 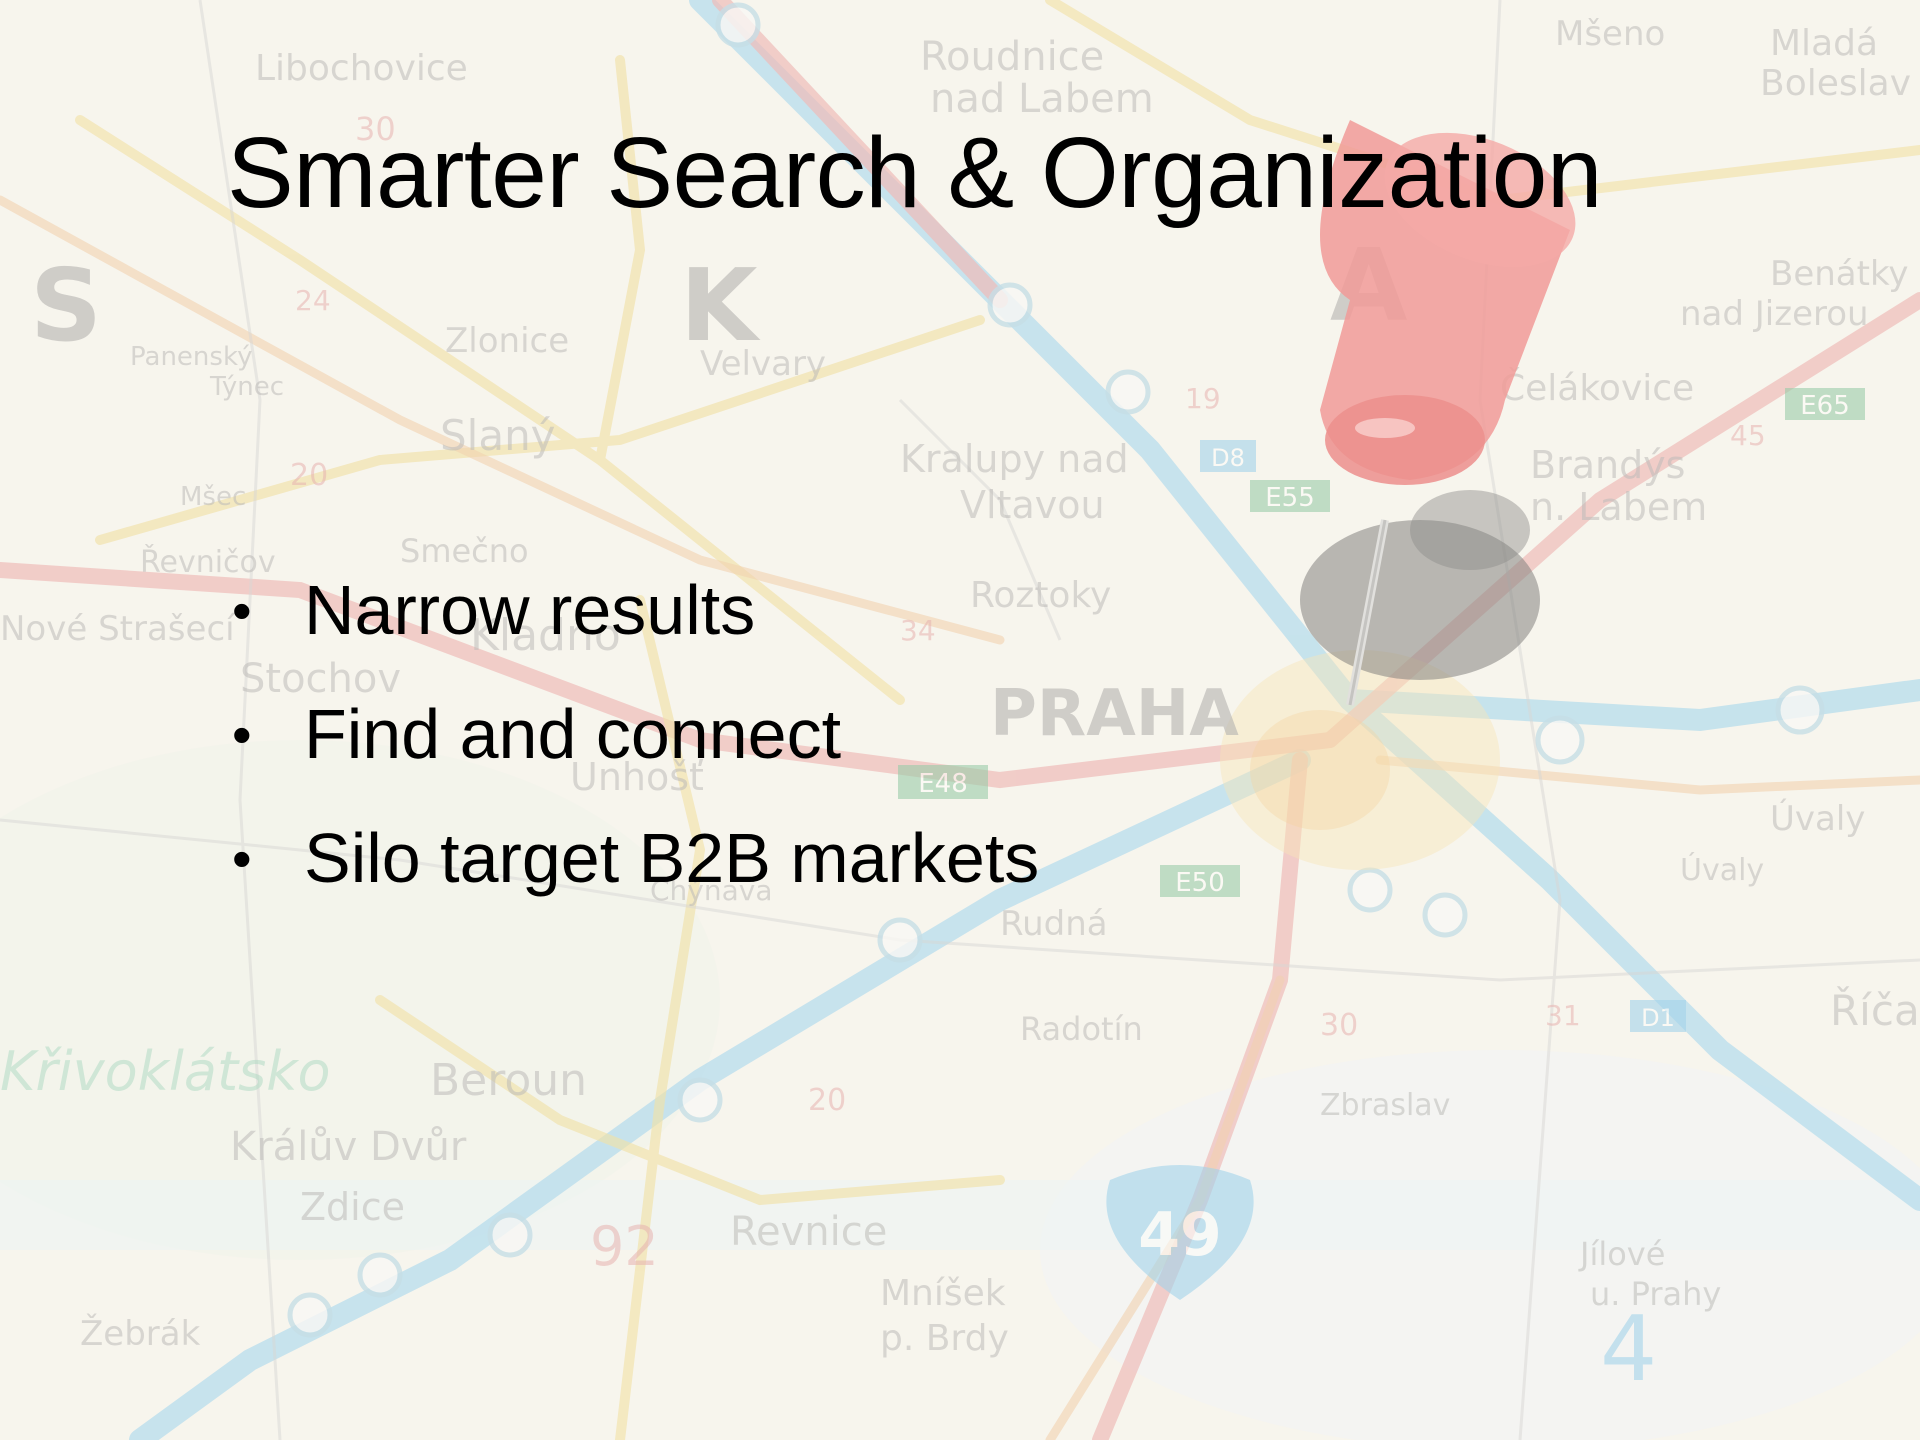 What do you see at coordinates (672, 858) in the screenshot?
I see `bullet-text: Silo target B2B markets` at bounding box center [672, 858].